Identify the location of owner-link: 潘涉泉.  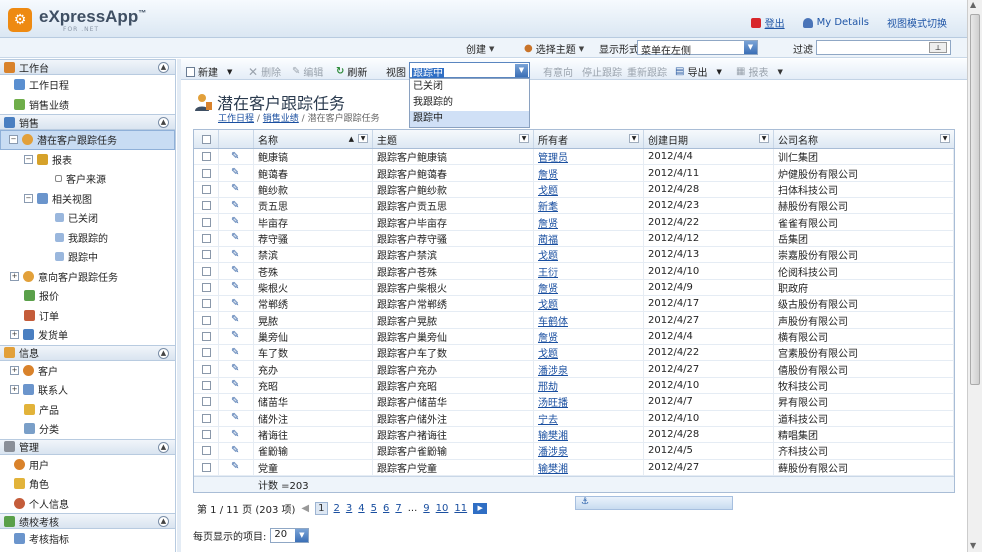
(553, 450).